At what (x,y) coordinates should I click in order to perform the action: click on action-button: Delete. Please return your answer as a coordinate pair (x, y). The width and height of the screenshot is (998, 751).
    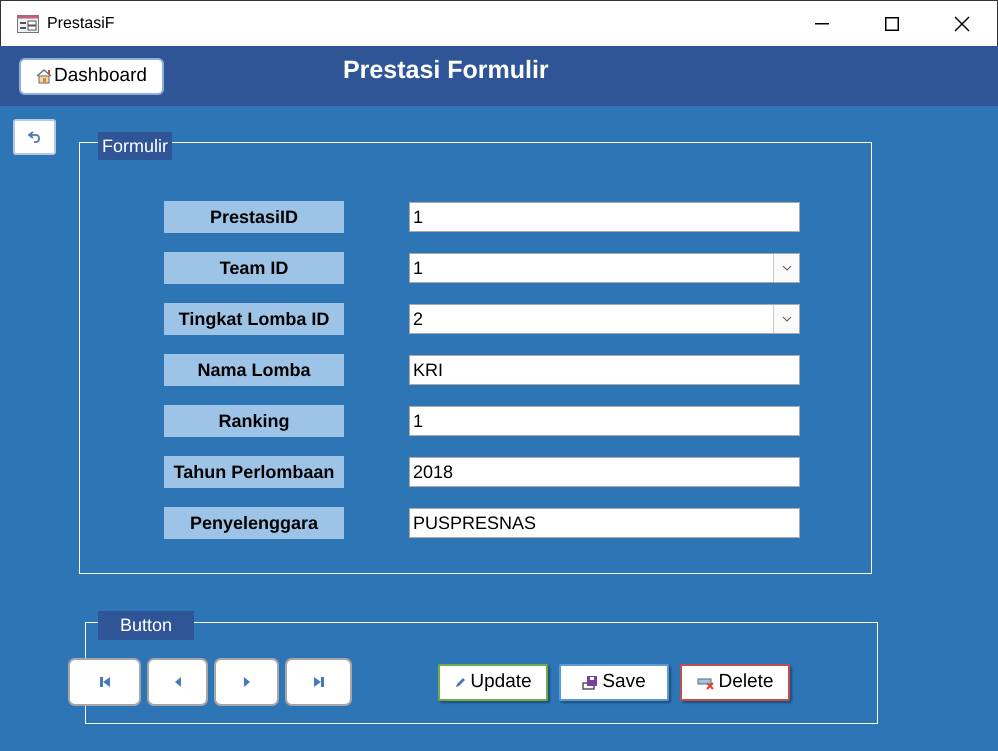
    Looking at the image, I should click on (735, 682).